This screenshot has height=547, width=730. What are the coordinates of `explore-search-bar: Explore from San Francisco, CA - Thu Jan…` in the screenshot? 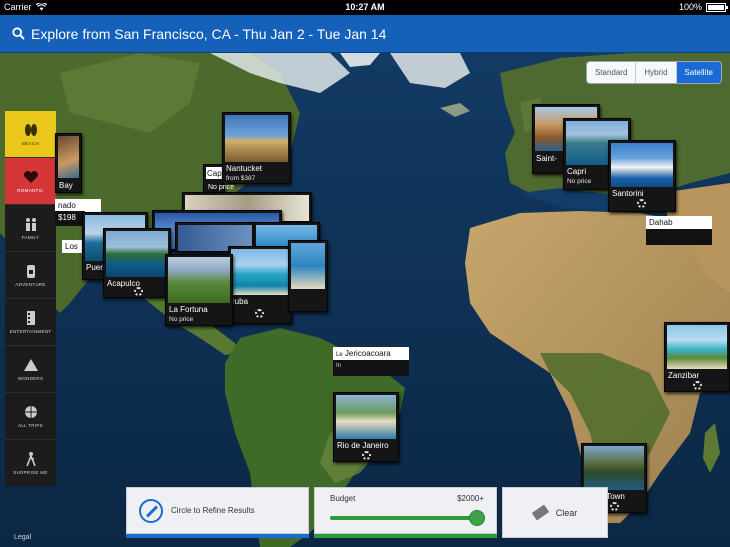 It's located at (365, 34).